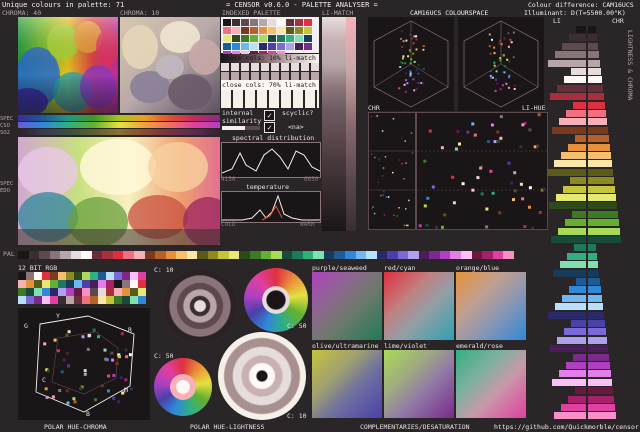  Describe the element at coordinates (241, 128) in the screenshot. I see `similarity-bar` at that location.